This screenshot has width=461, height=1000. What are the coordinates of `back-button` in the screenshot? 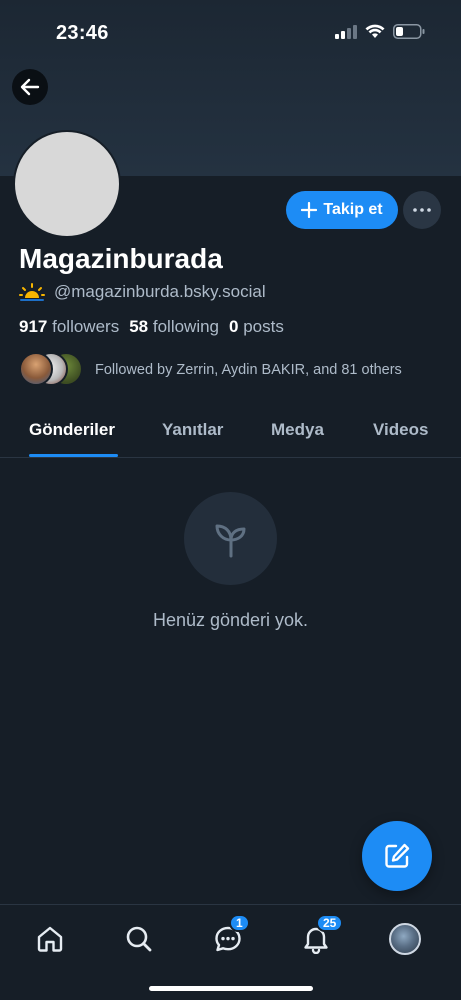 It's located at (30, 87).